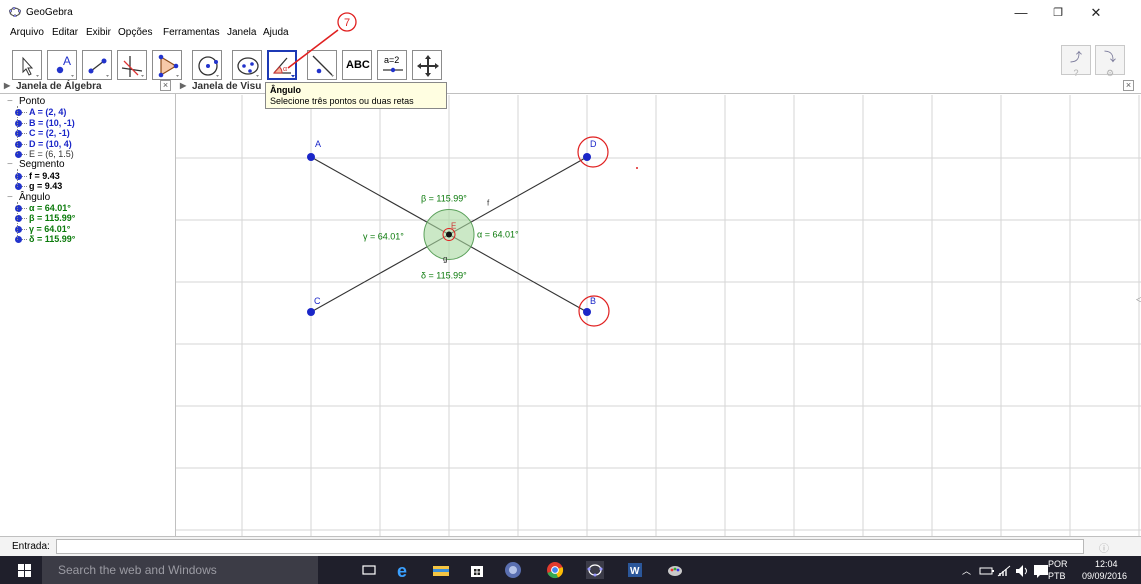 The image size is (1141, 584). I want to click on close-button: ✕, so click(1096, 13).